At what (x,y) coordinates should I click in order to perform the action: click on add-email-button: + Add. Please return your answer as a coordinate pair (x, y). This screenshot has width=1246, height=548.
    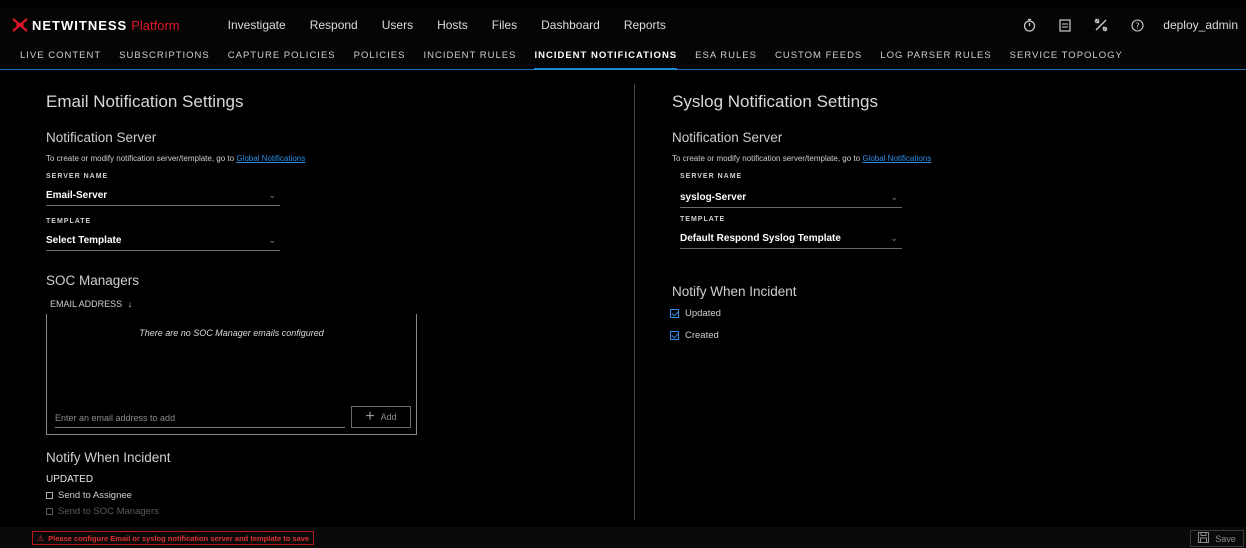
    Looking at the image, I should click on (381, 417).